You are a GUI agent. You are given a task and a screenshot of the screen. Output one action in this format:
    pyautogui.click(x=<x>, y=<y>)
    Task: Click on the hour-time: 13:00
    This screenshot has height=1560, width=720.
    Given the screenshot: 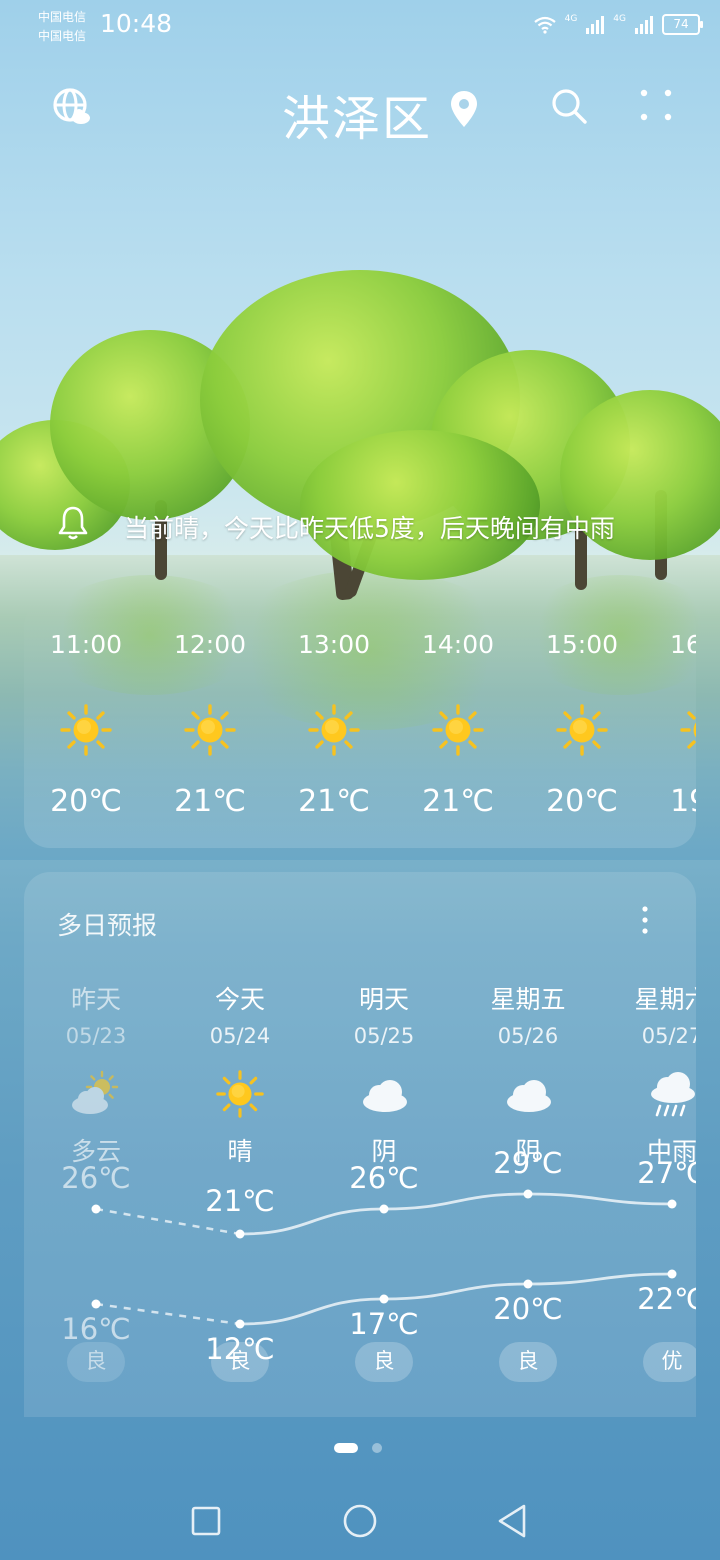 What is the action you would take?
    pyautogui.click(x=334, y=644)
    